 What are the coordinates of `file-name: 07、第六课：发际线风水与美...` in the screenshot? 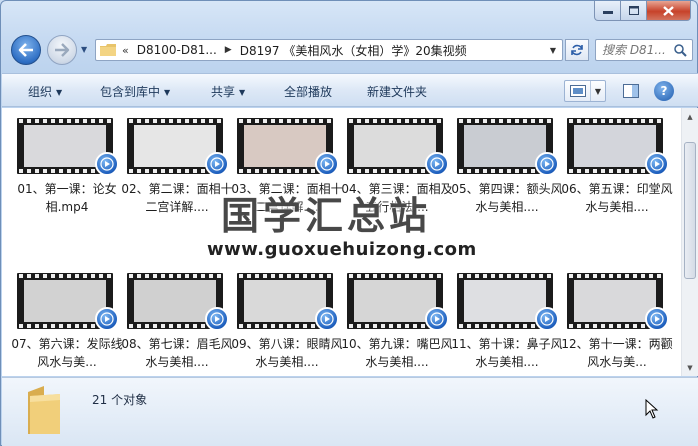 It's located at (67, 353).